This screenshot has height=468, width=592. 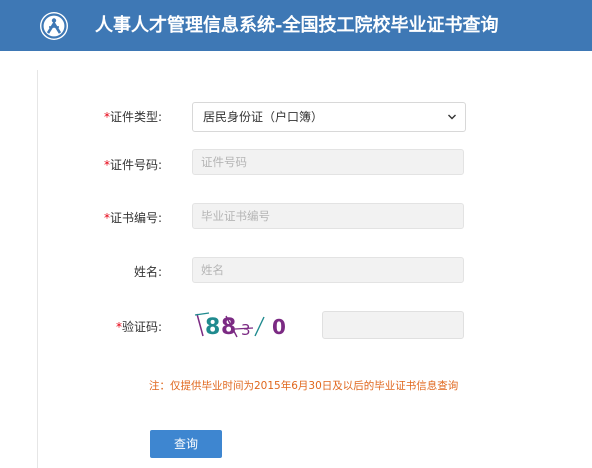 What do you see at coordinates (279, 327) in the screenshot?
I see `captcha-char-4: 0` at bounding box center [279, 327].